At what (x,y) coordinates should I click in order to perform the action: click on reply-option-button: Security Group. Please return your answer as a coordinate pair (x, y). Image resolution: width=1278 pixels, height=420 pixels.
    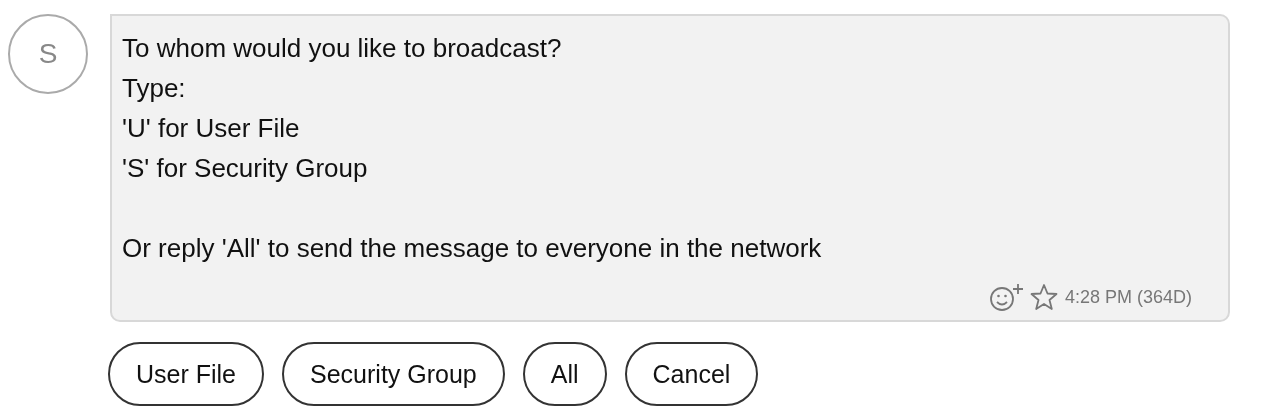
    Looking at the image, I should click on (393, 374).